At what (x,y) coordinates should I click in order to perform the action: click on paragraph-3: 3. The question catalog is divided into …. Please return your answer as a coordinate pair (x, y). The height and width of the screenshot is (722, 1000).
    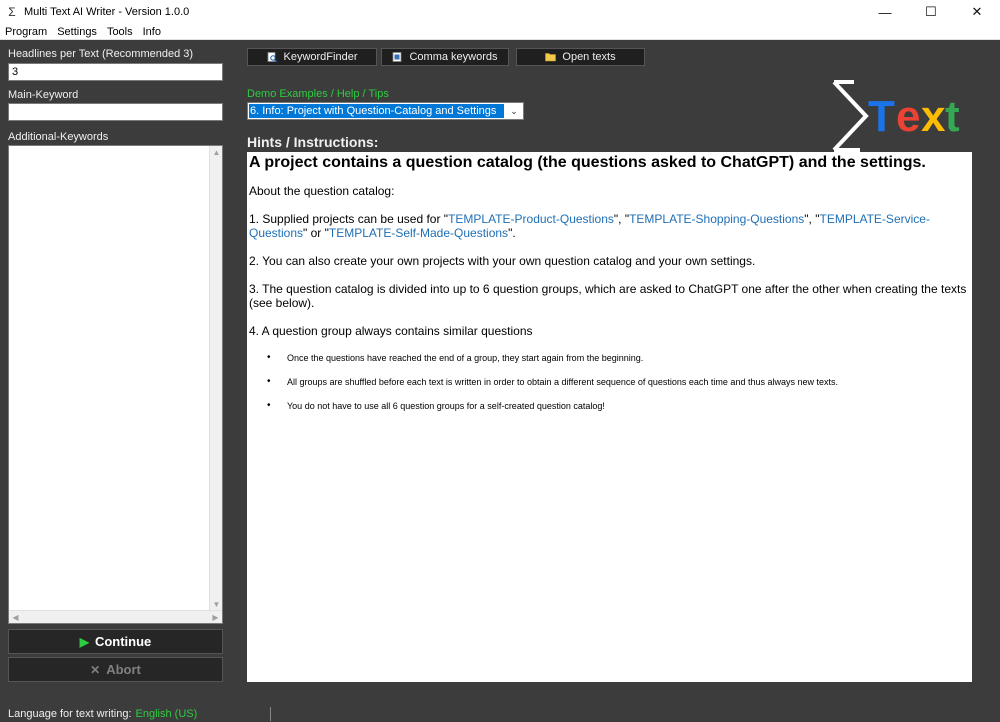
    Looking at the image, I should click on (608, 296).